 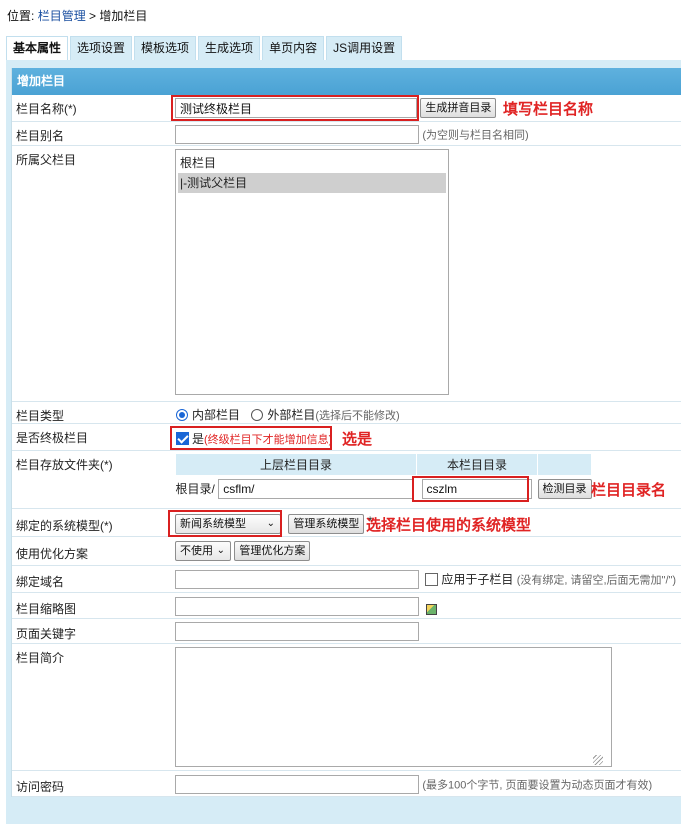 What do you see at coordinates (596, 580) in the screenshot?
I see `domain-hint: (没有绑定, 请留空,后面无需加"/")` at bounding box center [596, 580].